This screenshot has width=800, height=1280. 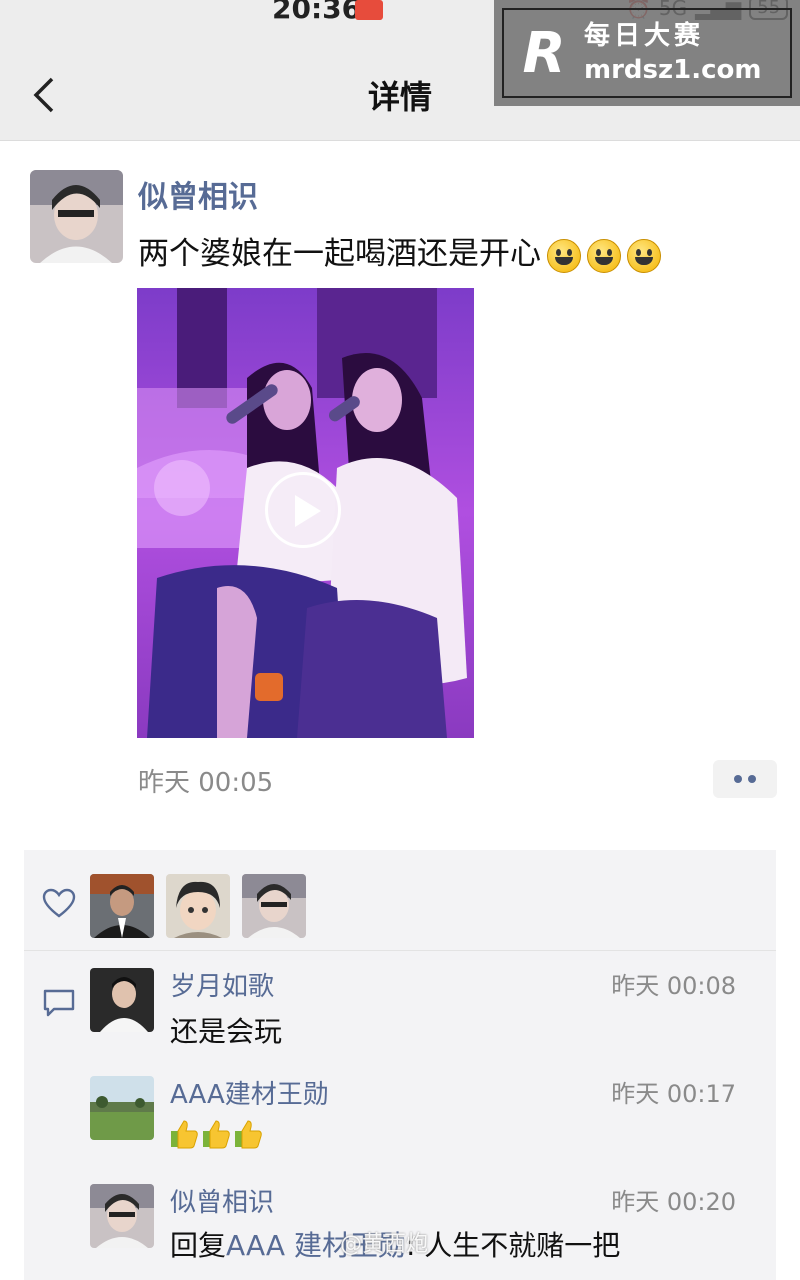 I want to click on credit-watermark: @黄西炮, so click(x=384, y=1244).